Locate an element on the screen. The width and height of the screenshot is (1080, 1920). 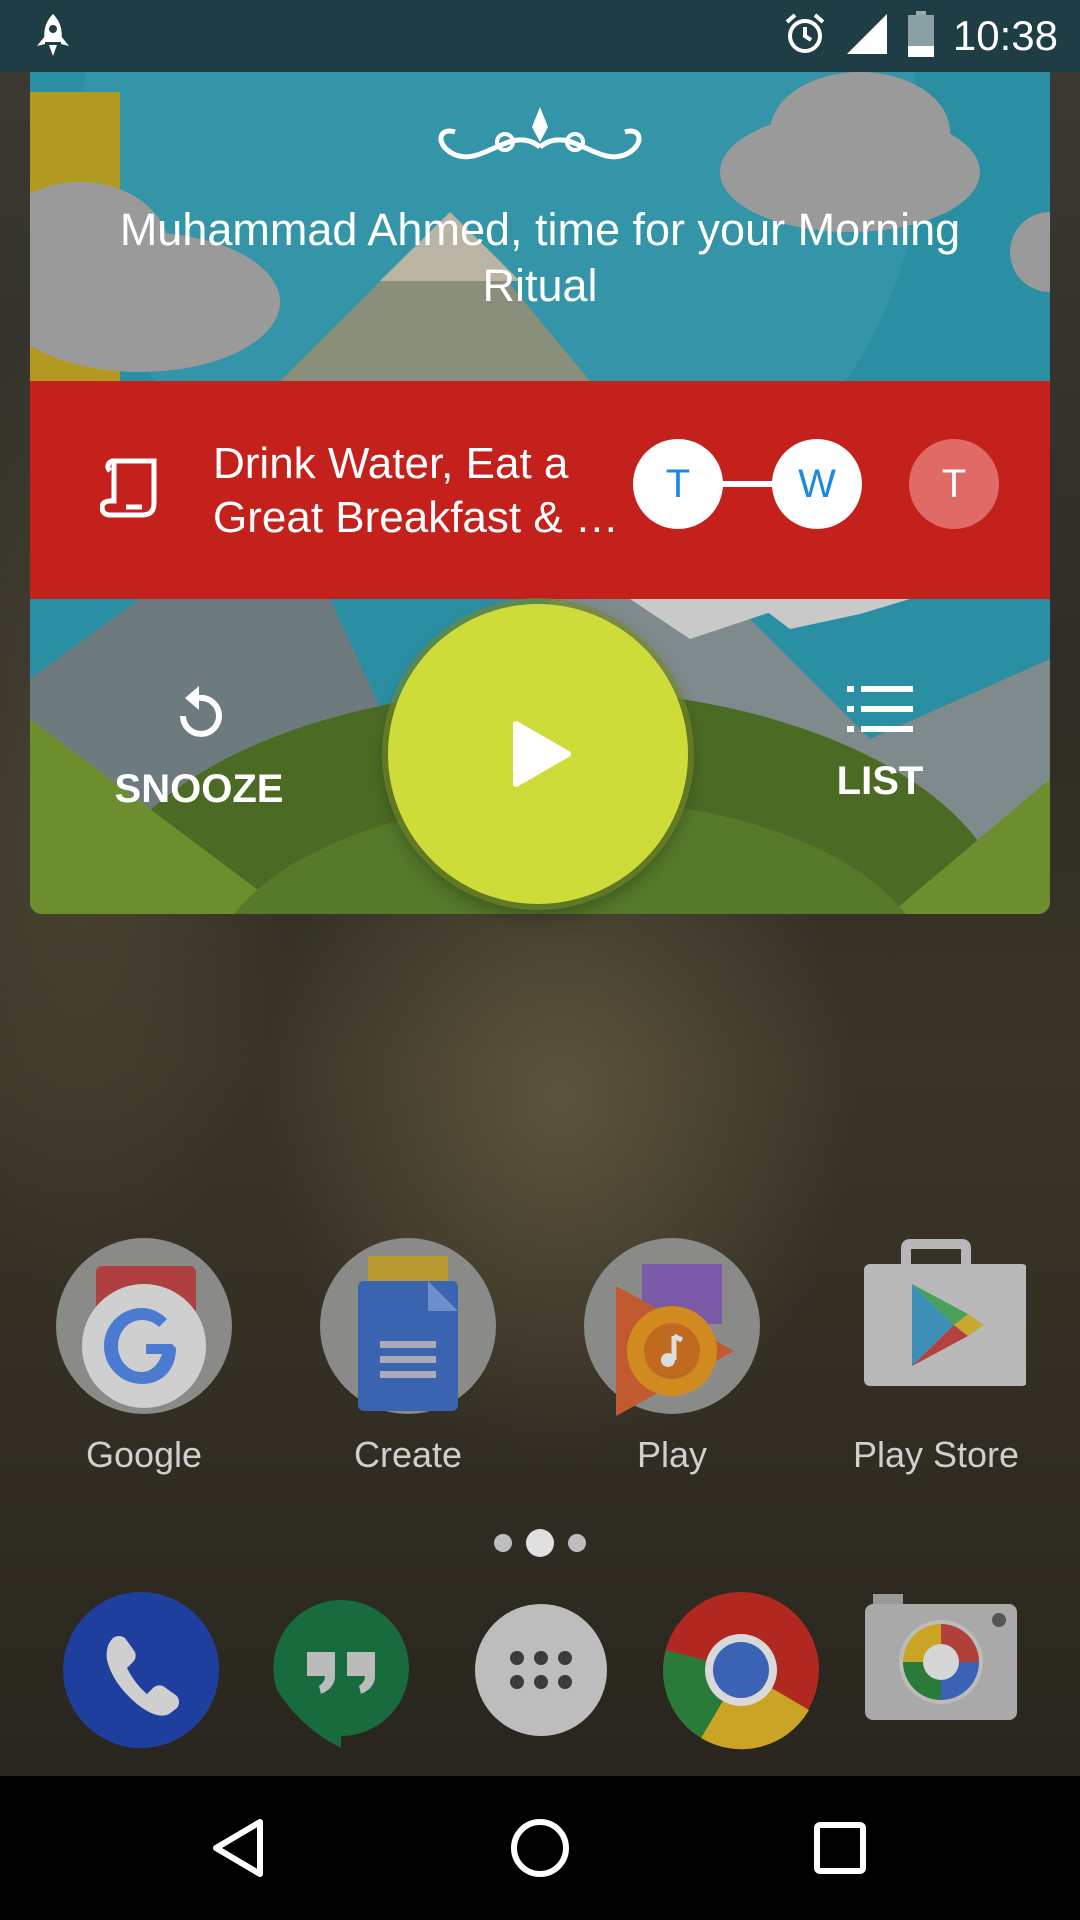
alarm-icon is located at coordinates (805, 36).